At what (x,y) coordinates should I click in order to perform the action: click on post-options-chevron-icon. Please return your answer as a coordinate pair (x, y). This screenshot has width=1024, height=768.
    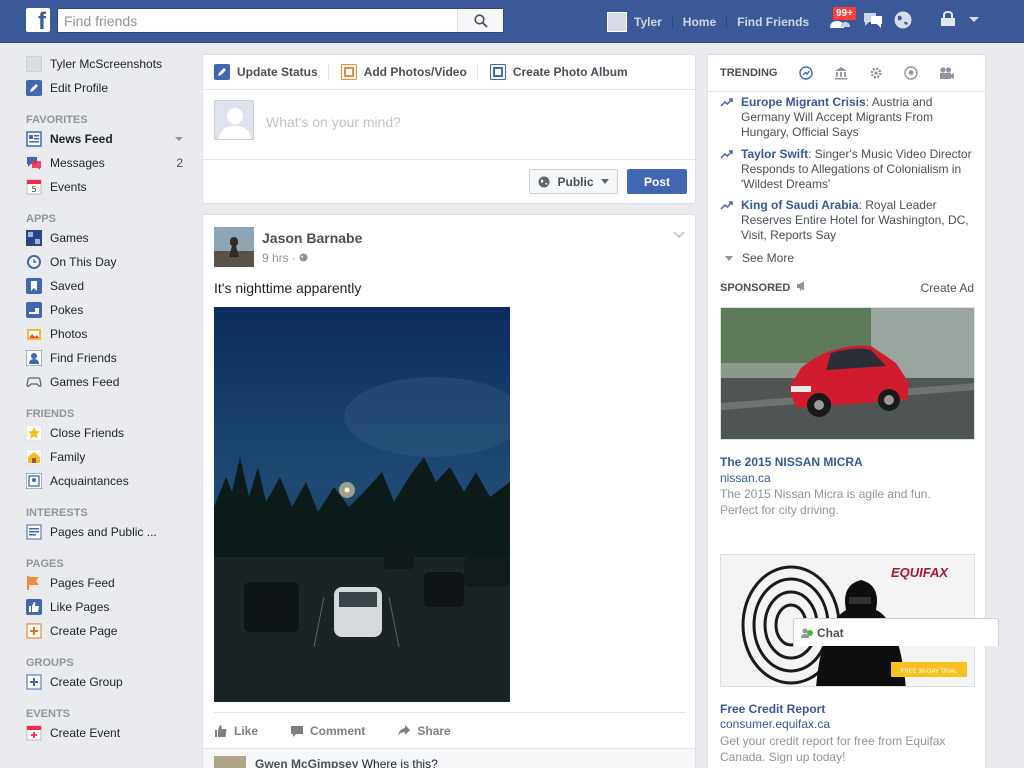
    Looking at the image, I should click on (679, 235).